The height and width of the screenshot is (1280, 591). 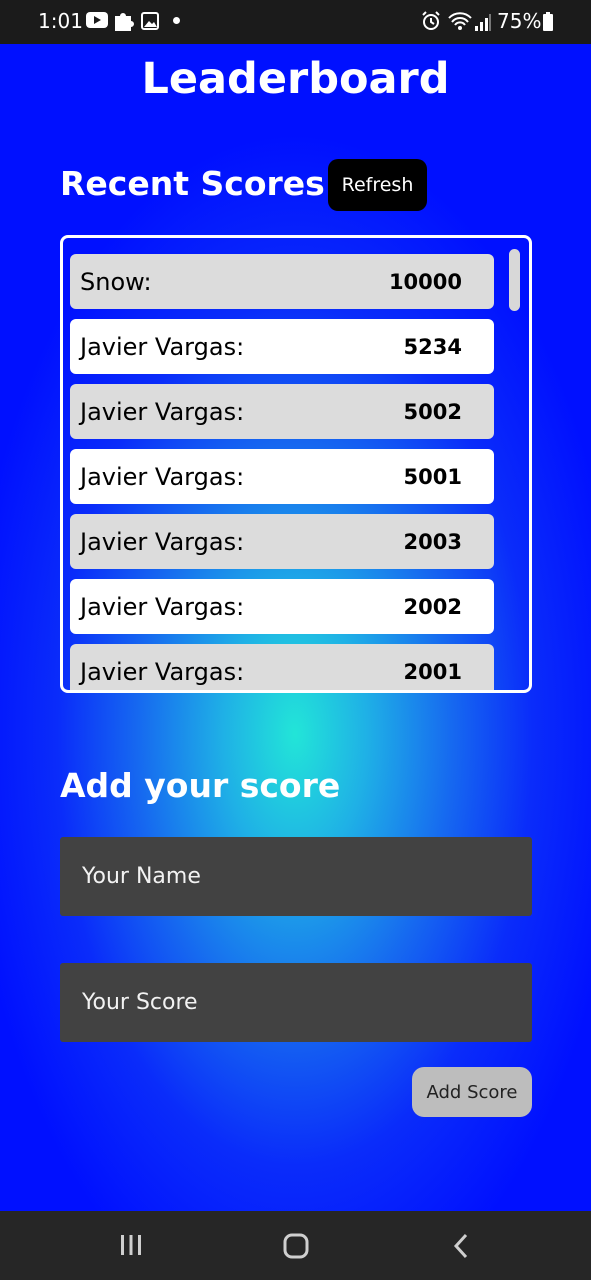 What do you see at coordinates (548, 21) in the screenshot?
I see `battery-icon` at bounding box center [548, 21].